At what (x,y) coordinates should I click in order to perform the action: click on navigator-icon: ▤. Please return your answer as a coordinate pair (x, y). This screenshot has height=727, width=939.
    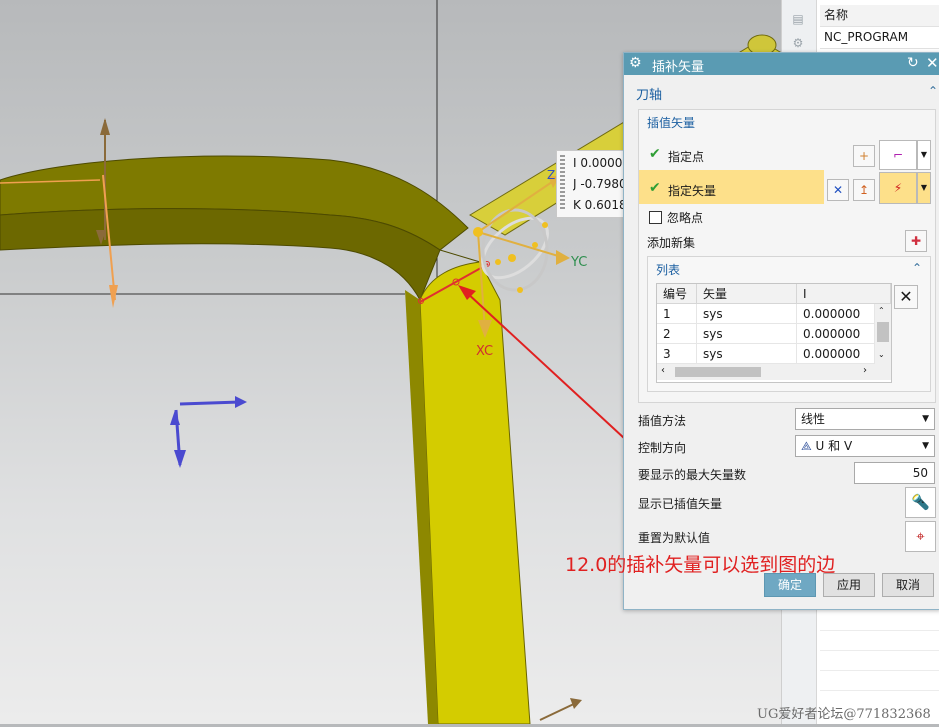
    Looking at the image, I should click on (798, 19).